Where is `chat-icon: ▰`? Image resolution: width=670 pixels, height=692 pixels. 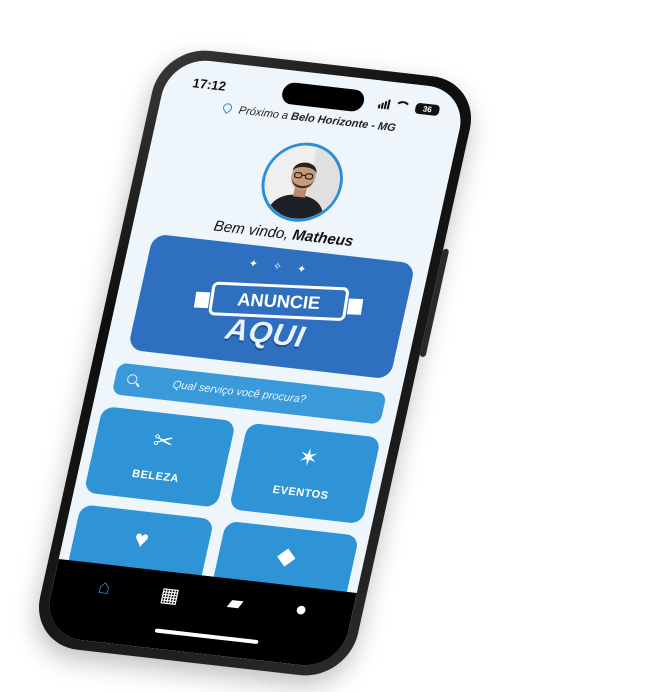 chat-icon: ▰ is located at coordinates (235, 603).